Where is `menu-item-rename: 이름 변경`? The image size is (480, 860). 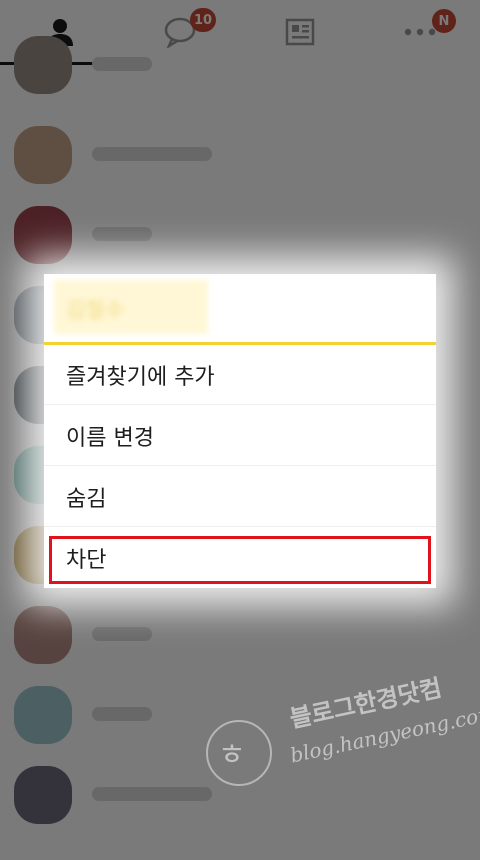
menu-item-rename: 이름 변경 is located at coordinates (240, 436).